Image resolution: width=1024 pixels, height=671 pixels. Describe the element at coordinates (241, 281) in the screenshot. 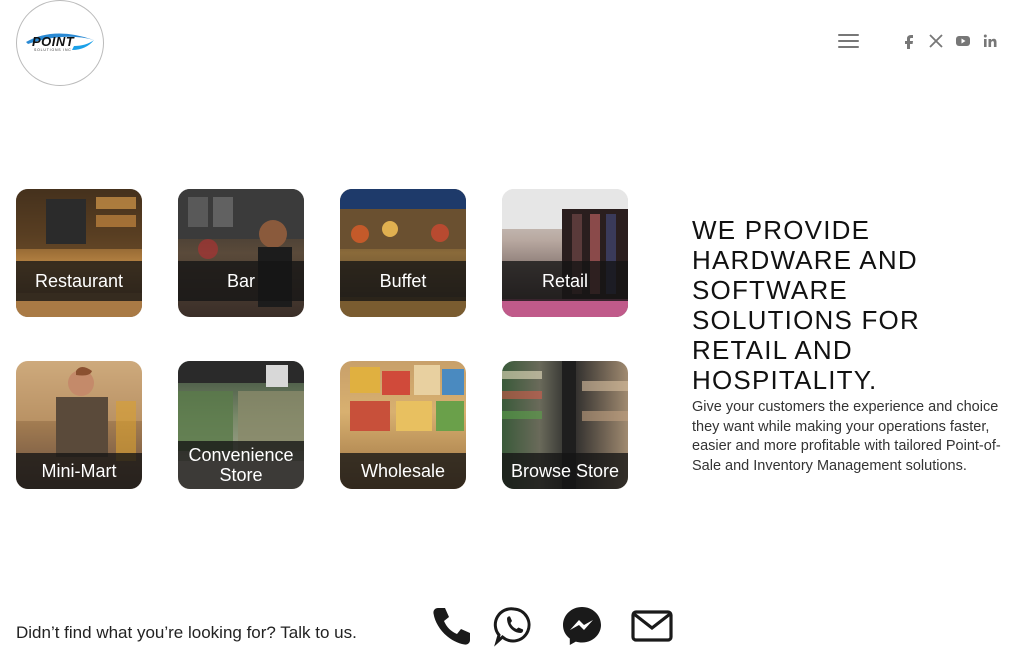

I see `tile-label: Bar` at that location.